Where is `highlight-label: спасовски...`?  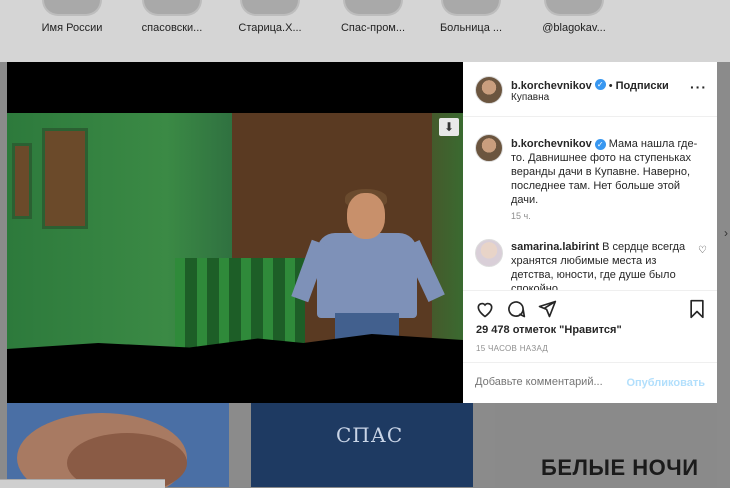 highlight-label: спасовски... is located at coordinates (172, 28).